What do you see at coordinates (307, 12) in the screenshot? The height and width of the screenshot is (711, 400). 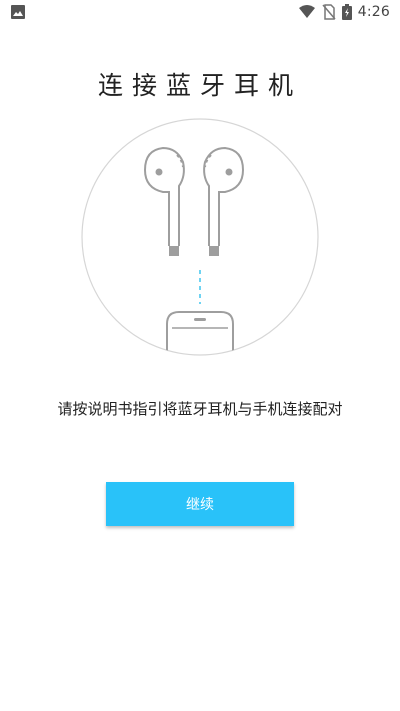 I see `wifi-icon` at bounding box center [307, 12].